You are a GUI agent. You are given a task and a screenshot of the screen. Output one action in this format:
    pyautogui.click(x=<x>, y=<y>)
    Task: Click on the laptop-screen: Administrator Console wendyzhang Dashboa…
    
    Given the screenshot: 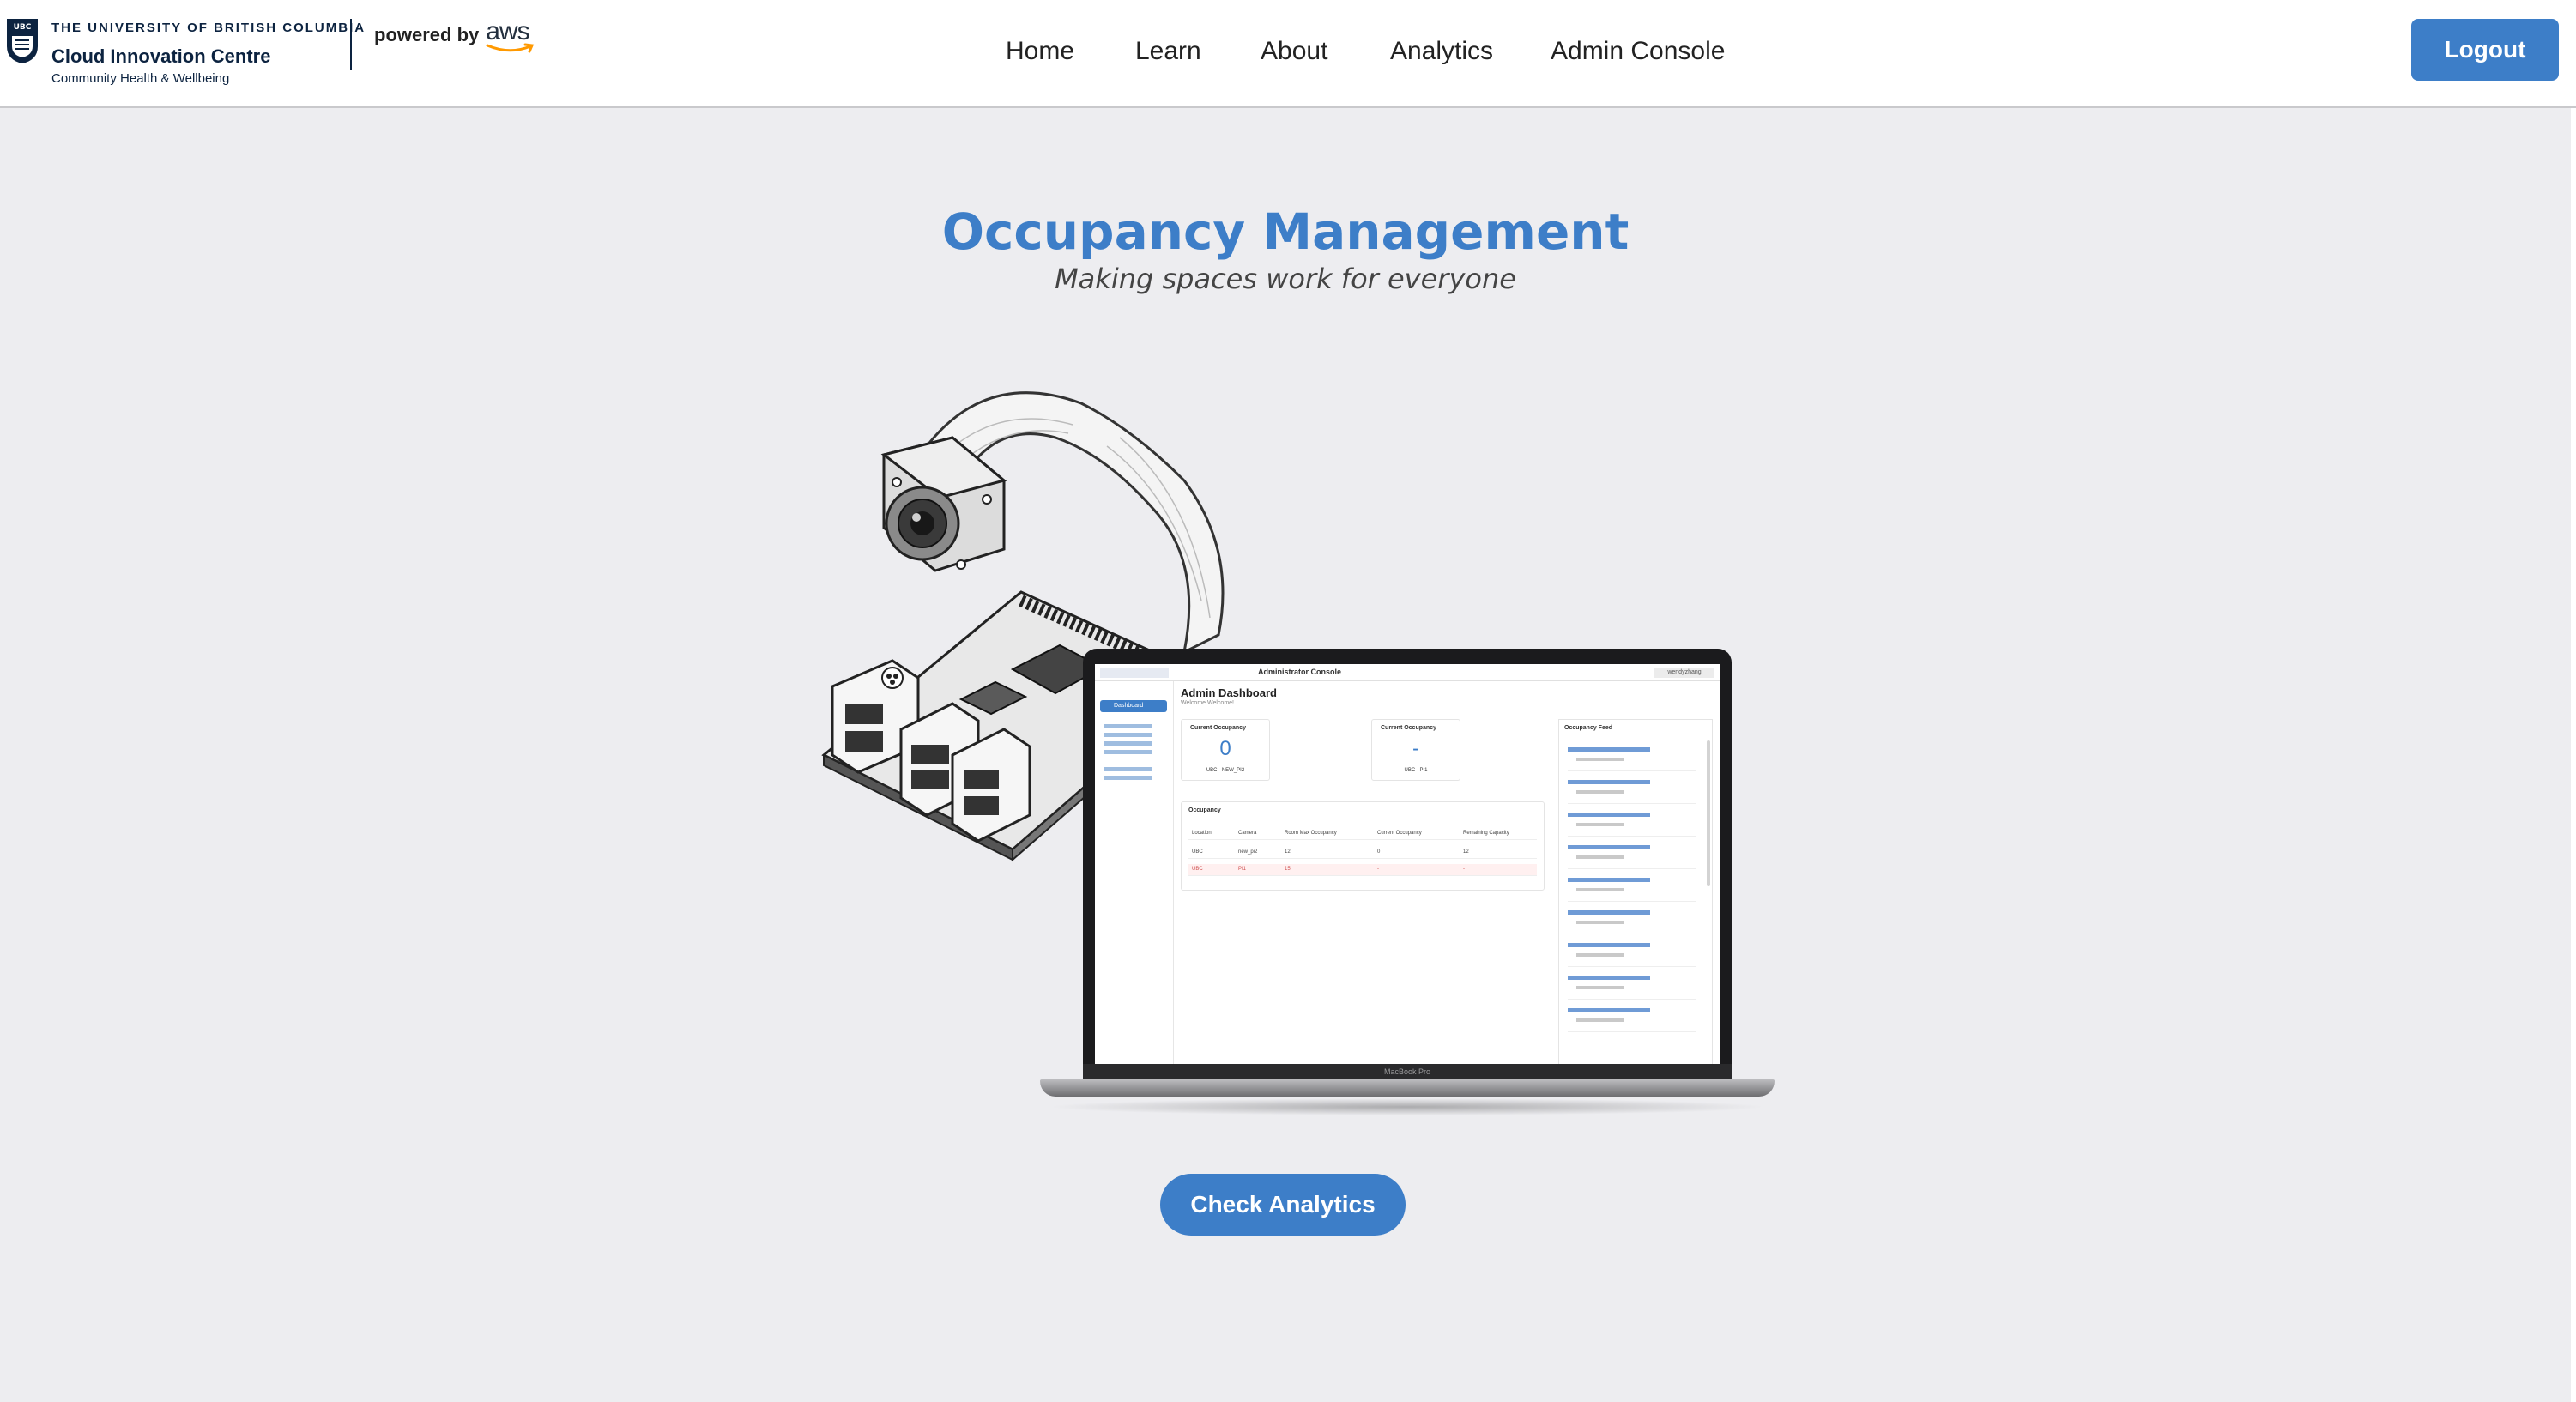 What is the action you would take?
    pyautogui.click(x=1407, y=856)
    